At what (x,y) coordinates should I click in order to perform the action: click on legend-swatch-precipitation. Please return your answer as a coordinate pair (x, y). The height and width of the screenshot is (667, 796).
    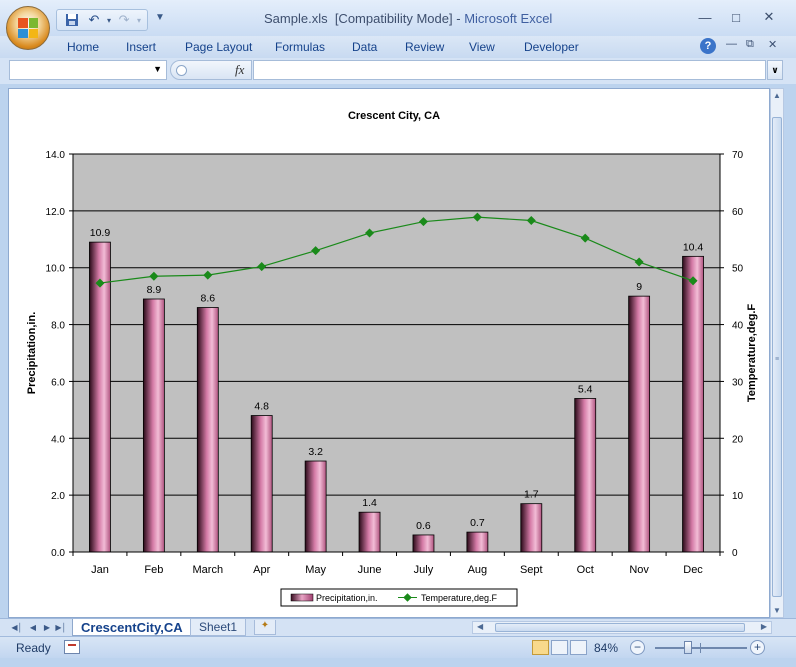
    Looking at the image, I should click on (302, 597).